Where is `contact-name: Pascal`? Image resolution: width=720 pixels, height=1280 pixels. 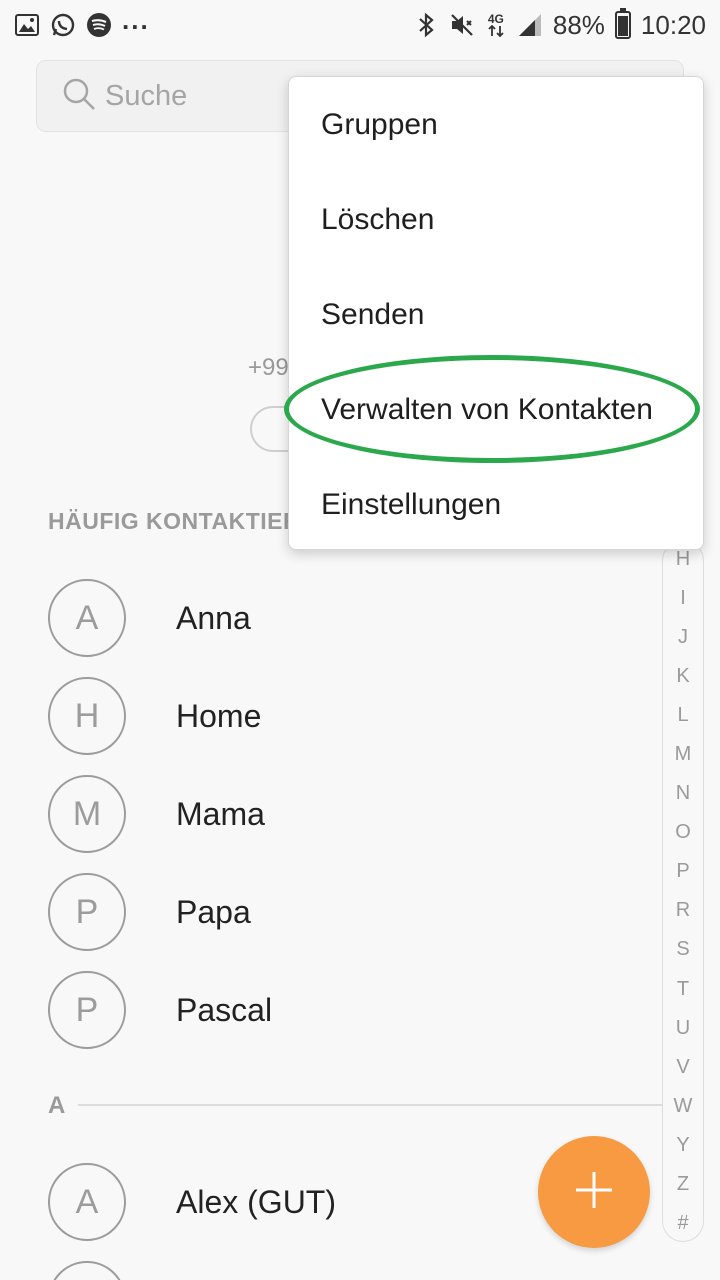 contact-name: Pascal is located at coordinates (224, 1009).